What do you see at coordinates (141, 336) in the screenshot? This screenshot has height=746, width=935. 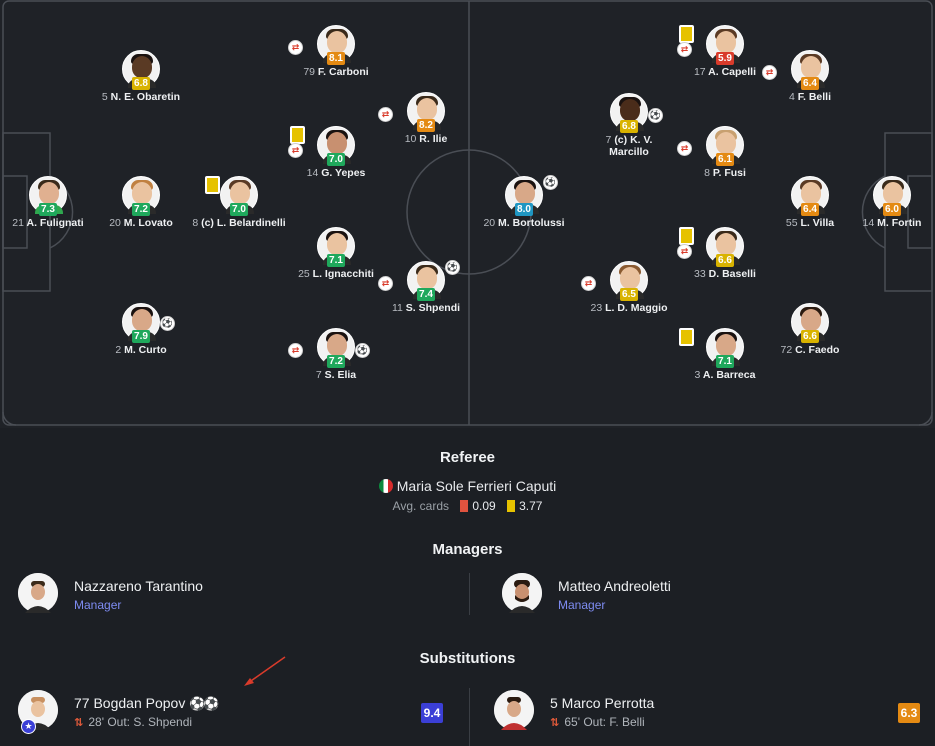 I see `player-rating: 7.9` at bounding box center [141, 336].